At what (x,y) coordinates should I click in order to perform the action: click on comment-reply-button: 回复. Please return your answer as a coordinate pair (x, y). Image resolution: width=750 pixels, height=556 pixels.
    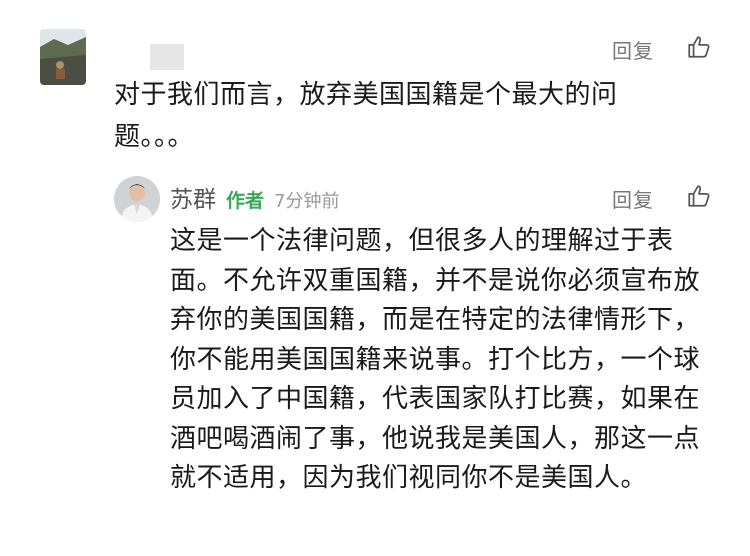
    Looking at the image, I should click on (633, 49).